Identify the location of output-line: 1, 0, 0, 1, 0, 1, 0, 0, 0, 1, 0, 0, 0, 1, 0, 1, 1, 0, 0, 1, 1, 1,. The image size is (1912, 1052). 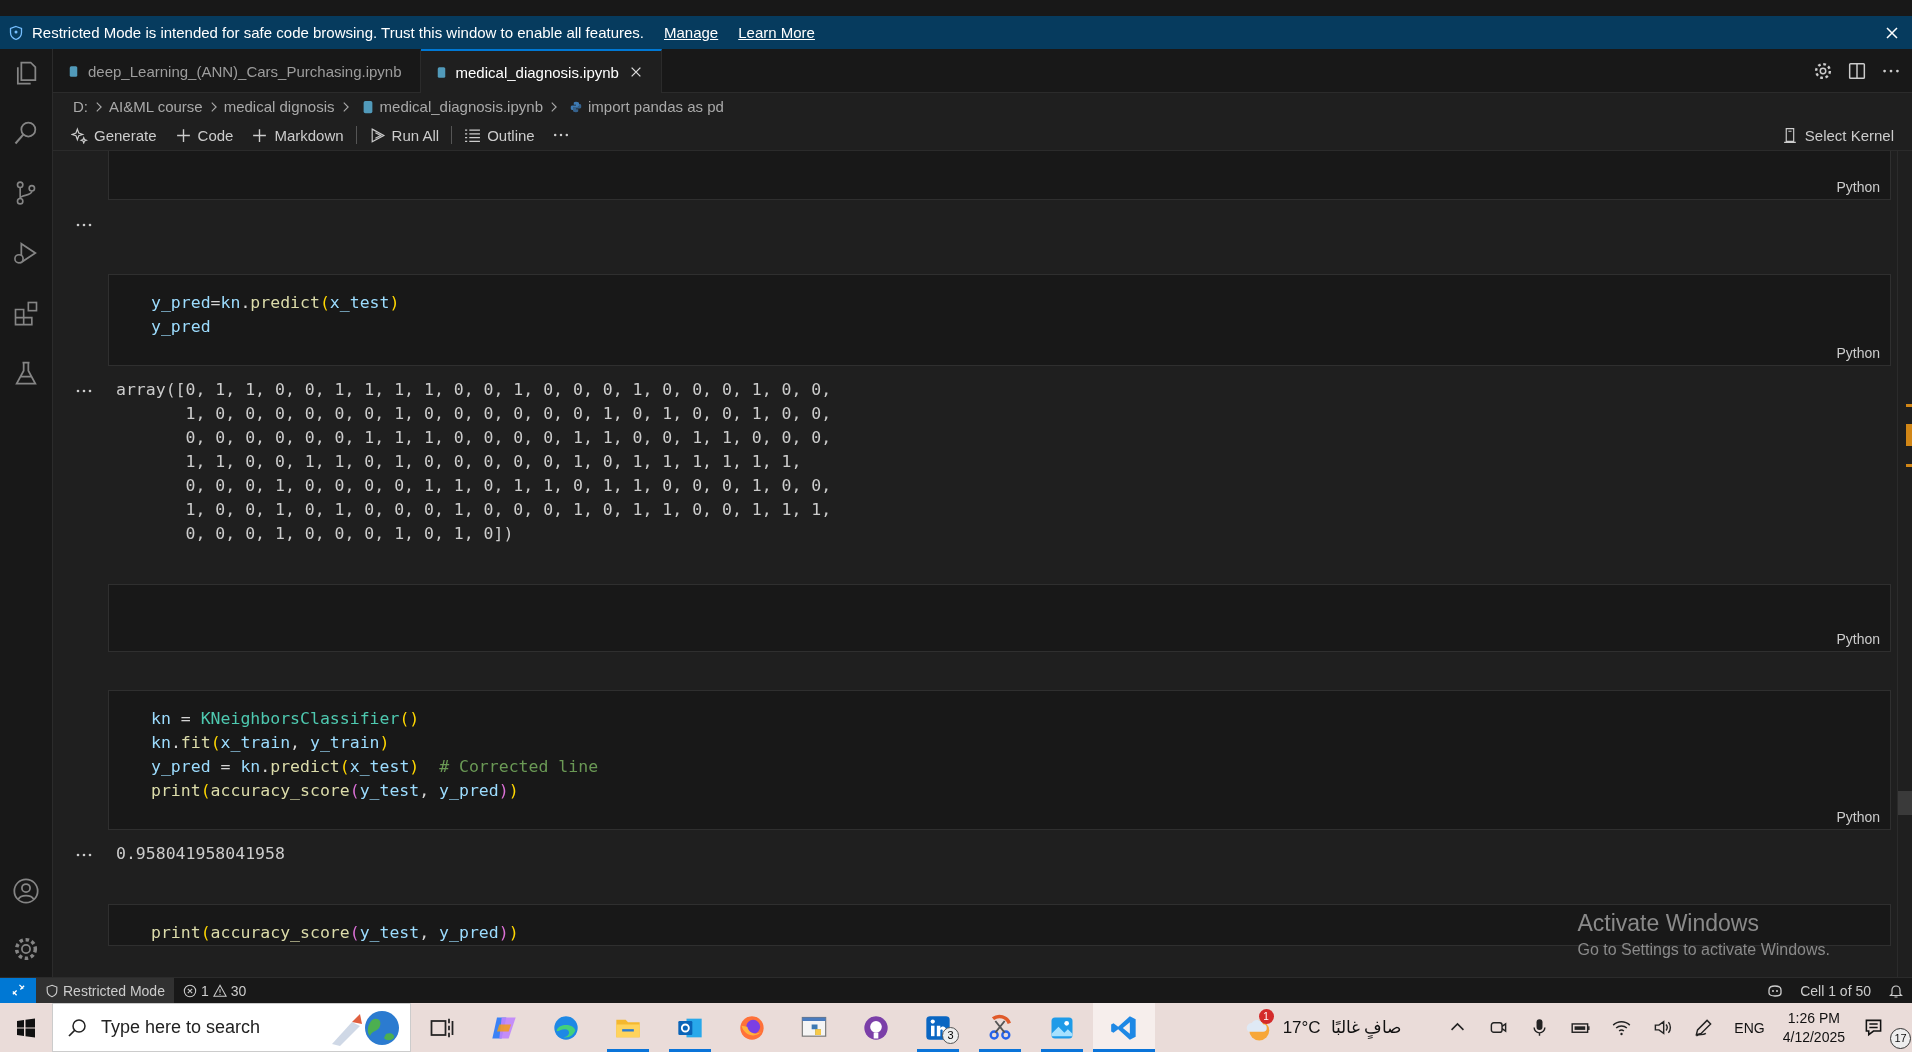
(508, 510).